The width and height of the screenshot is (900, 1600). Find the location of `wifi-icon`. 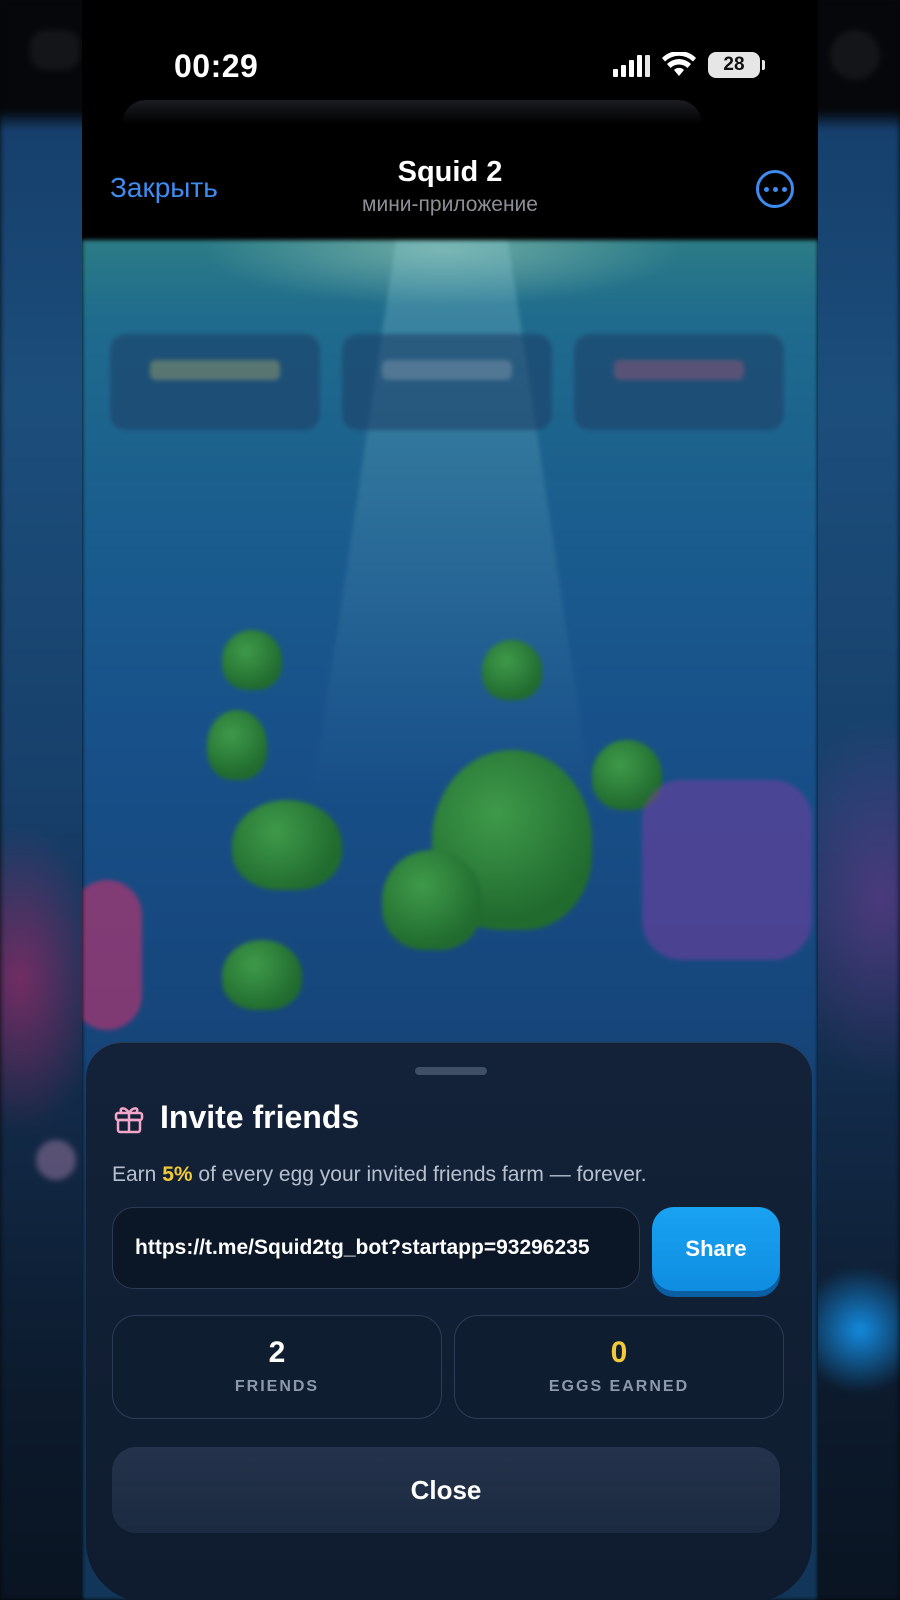

wifi-icon is located at coordinates (679, 64).